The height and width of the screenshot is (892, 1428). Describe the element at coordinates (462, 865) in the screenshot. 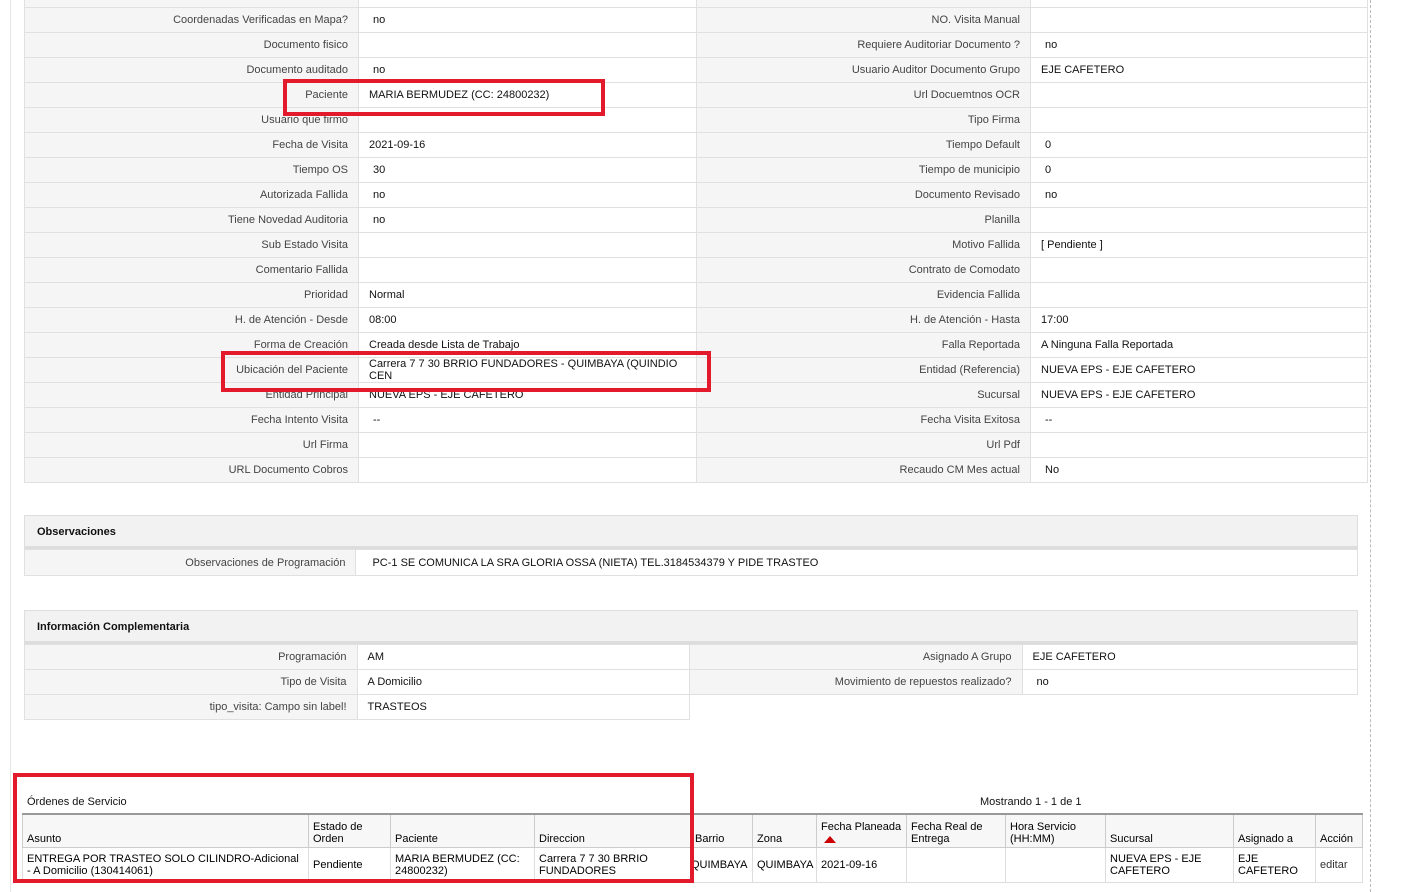

I see `order-paciente: MARIA BERMUDEZ (CC: 24800232)` at that location.